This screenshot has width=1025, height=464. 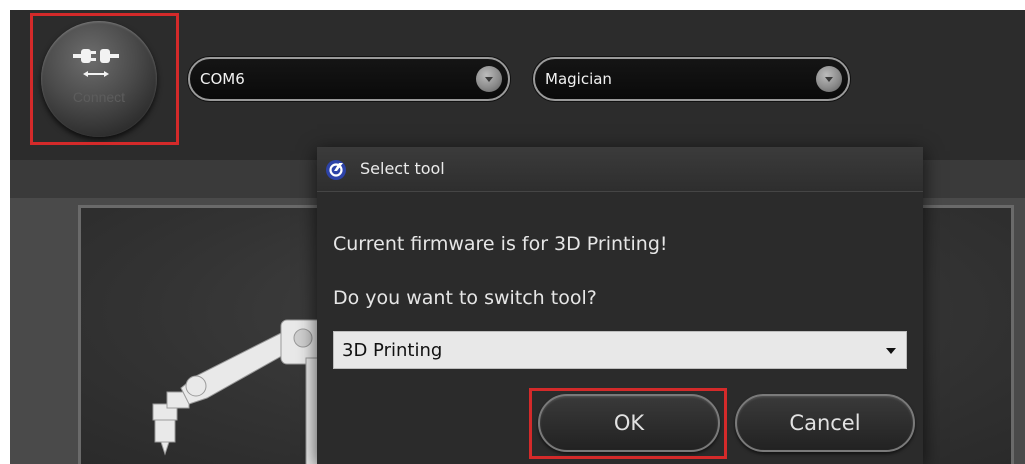 What do you see at coordinates (578, 79) in the screenshot?
I see `device-select-value: Magician` at bounding box center [578, 79].